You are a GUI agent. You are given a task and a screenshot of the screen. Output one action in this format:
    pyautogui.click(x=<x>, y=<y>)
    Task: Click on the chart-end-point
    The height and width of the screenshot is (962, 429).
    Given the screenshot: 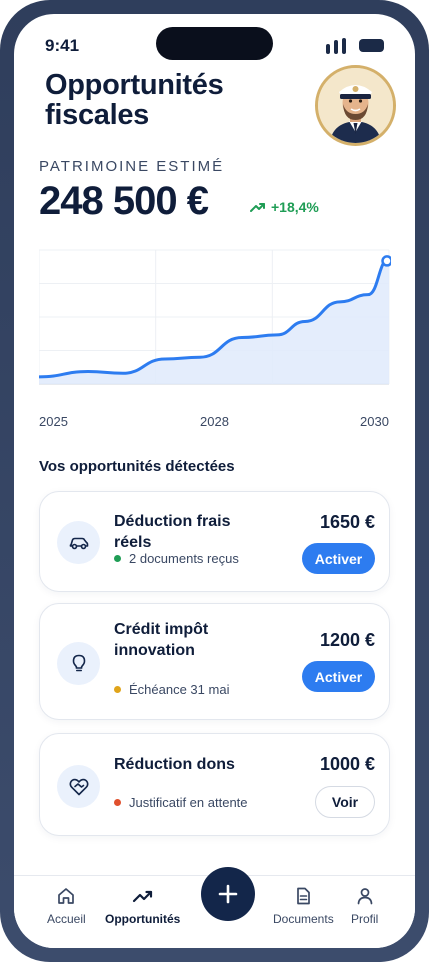 What is the action you would take?
    pyautogui.click(x=386, y=261)
    